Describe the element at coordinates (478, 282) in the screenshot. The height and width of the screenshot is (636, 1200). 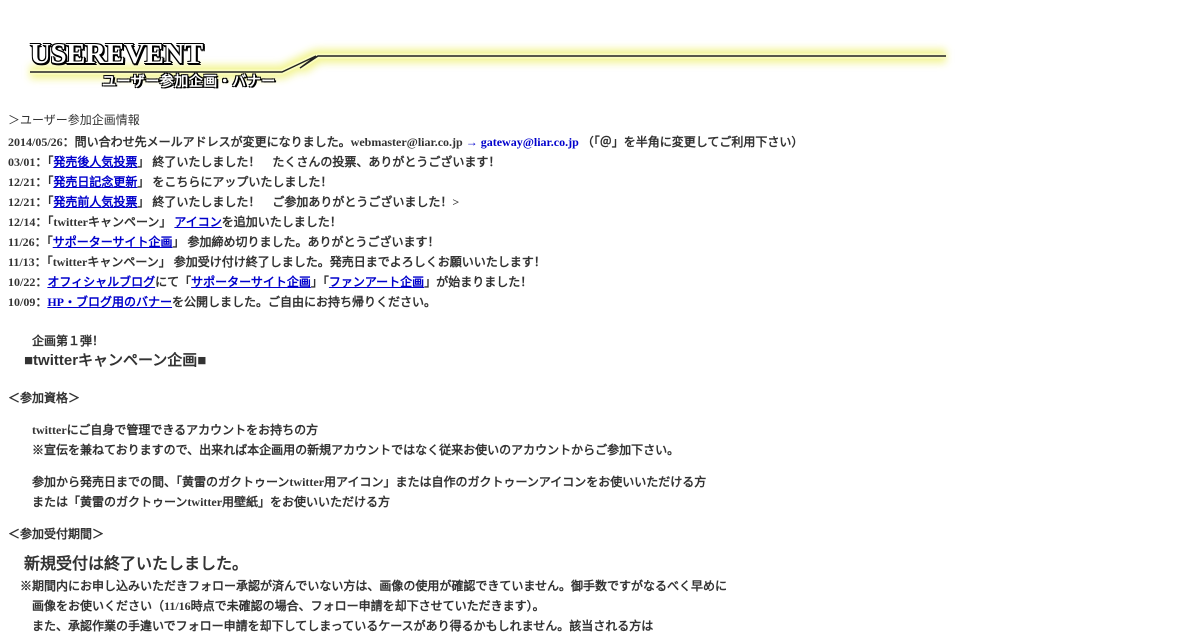
I see `news-text: 」が始まりました！` at that location.